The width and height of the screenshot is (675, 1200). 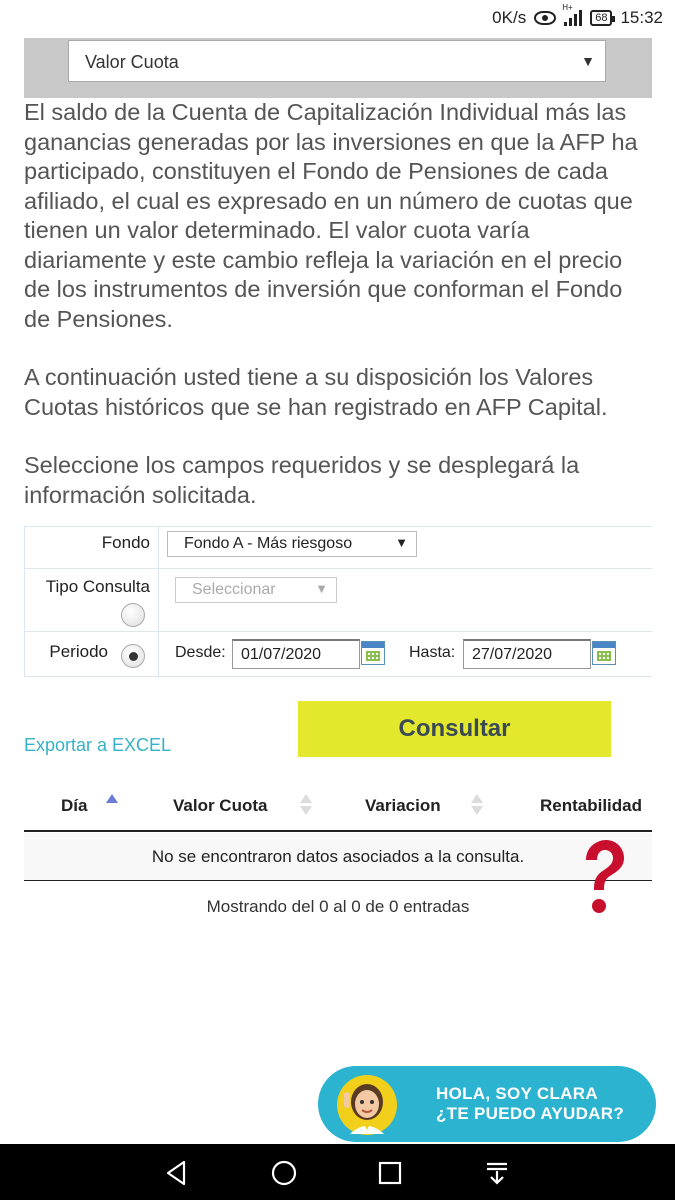 I want to click on column-header-valor-cuota: Valor Cuota, so click(x=220, y=806).